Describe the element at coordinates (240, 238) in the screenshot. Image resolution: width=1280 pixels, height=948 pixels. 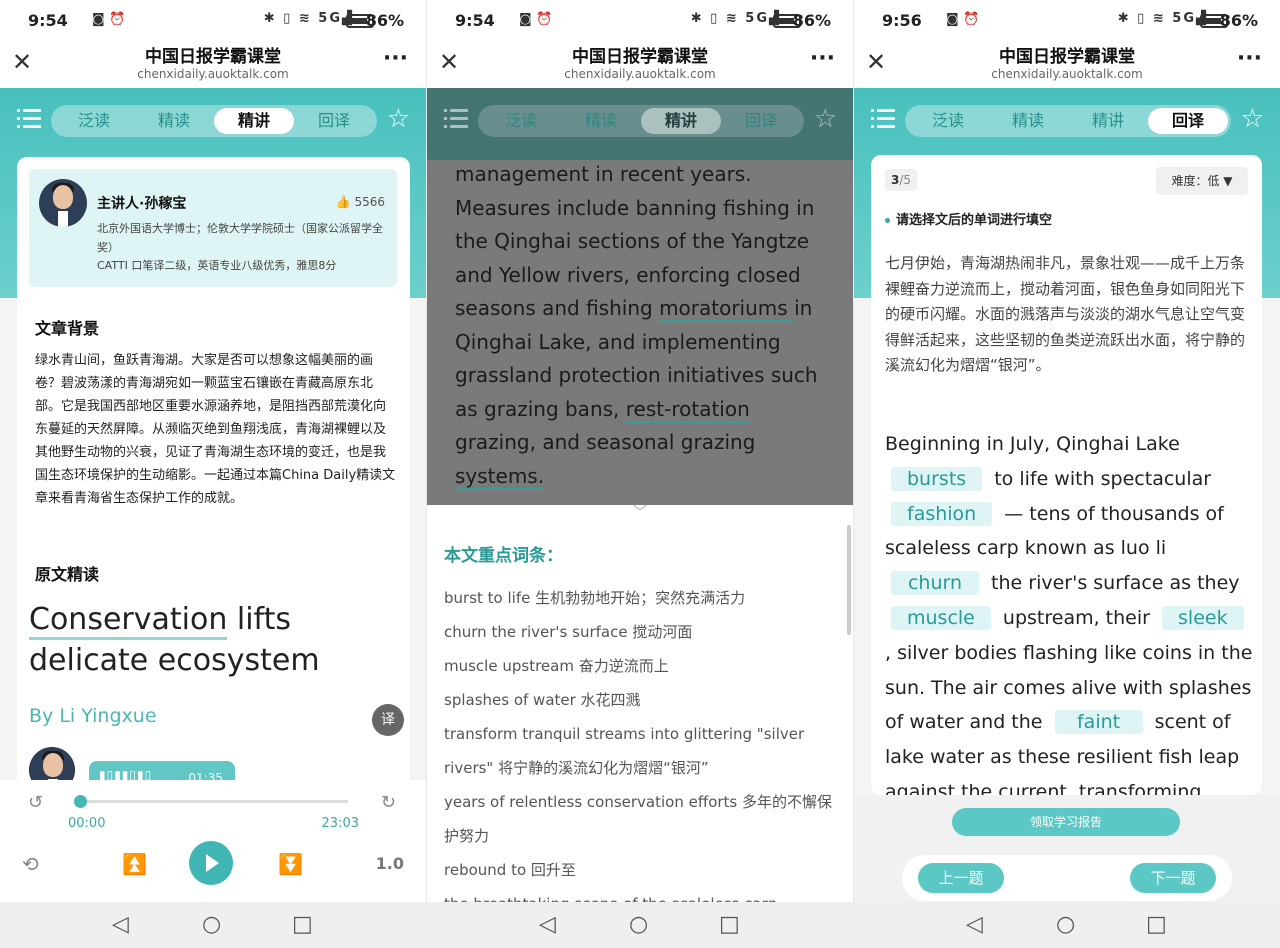
I see `lecturer-credentials: 北京外国语大学博士；伦敦大学学院硕士（国家公派留学全奖）` at that location.